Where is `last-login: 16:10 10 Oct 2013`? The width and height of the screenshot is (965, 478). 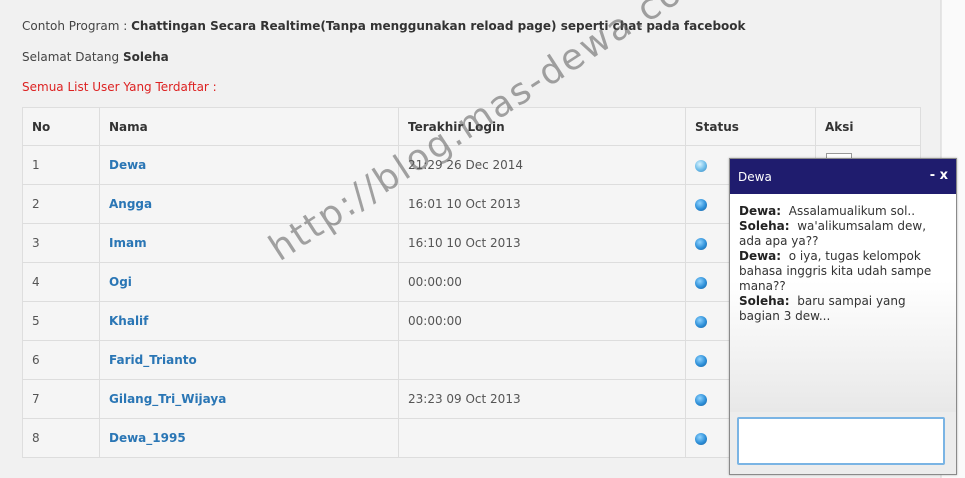 last-login: 16:10 10 Oct 2013 is located at coordinates (542, 243).